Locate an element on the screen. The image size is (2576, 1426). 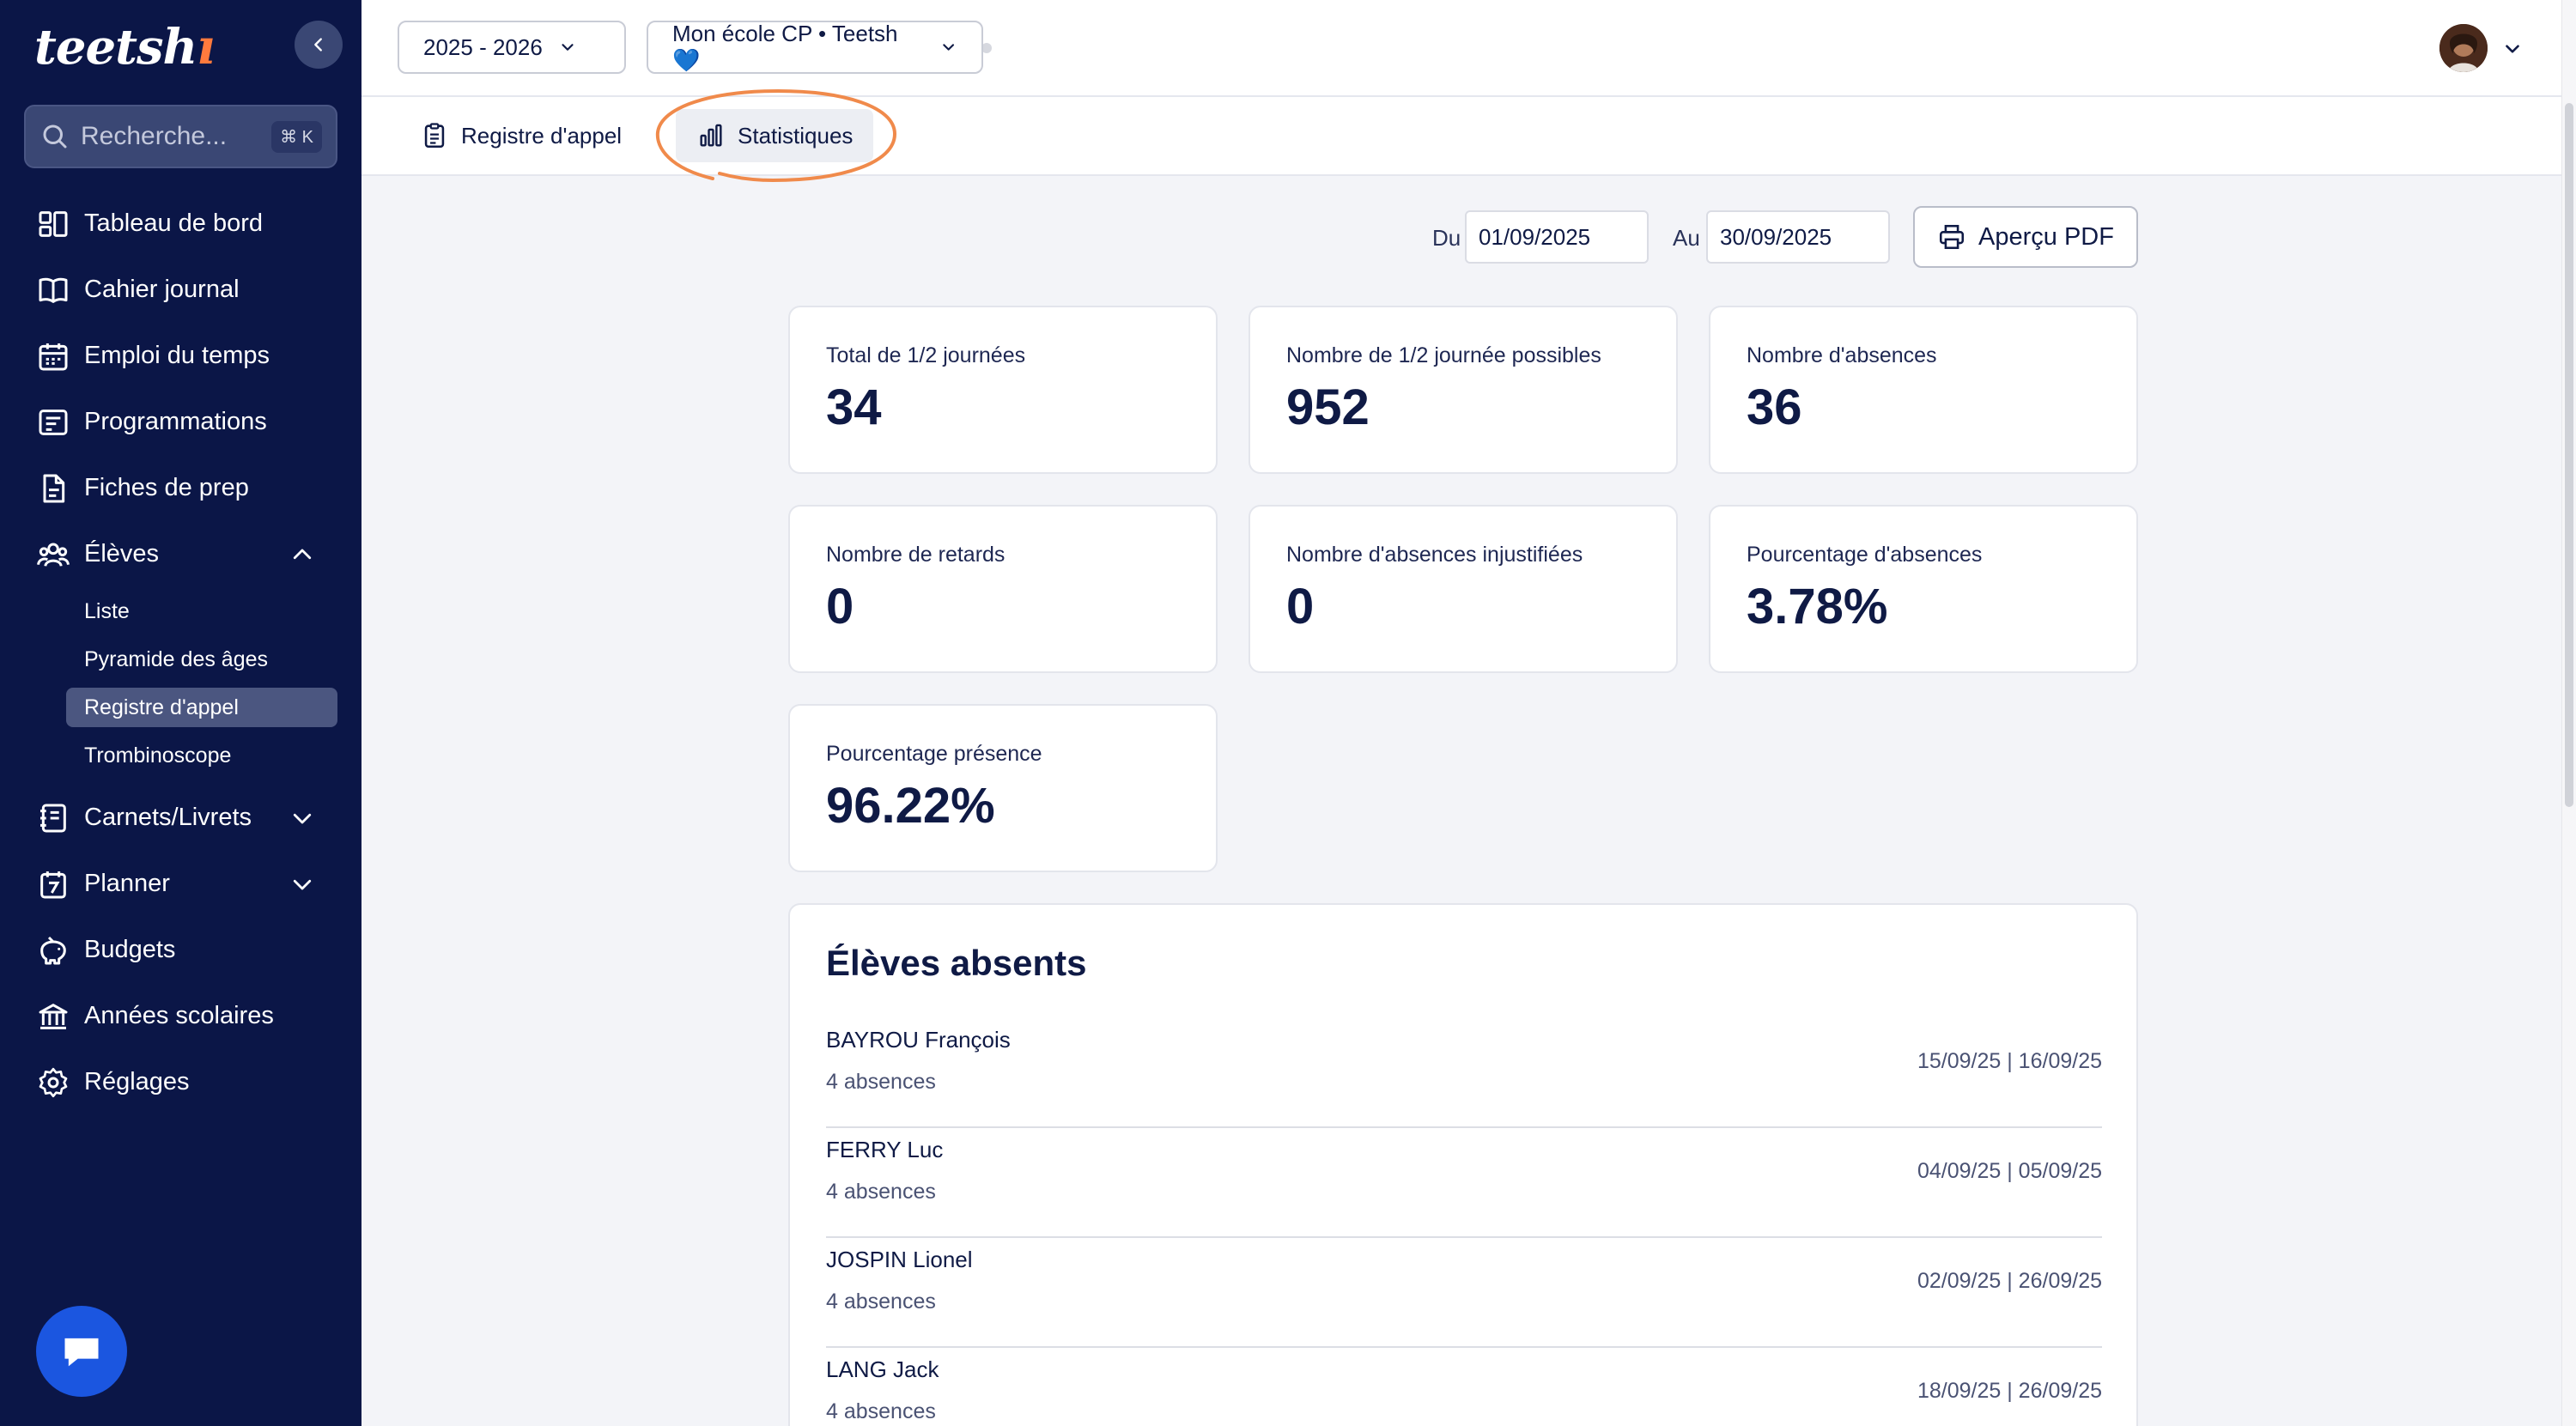
chat-support-button is located at coordinates (82, 1351).